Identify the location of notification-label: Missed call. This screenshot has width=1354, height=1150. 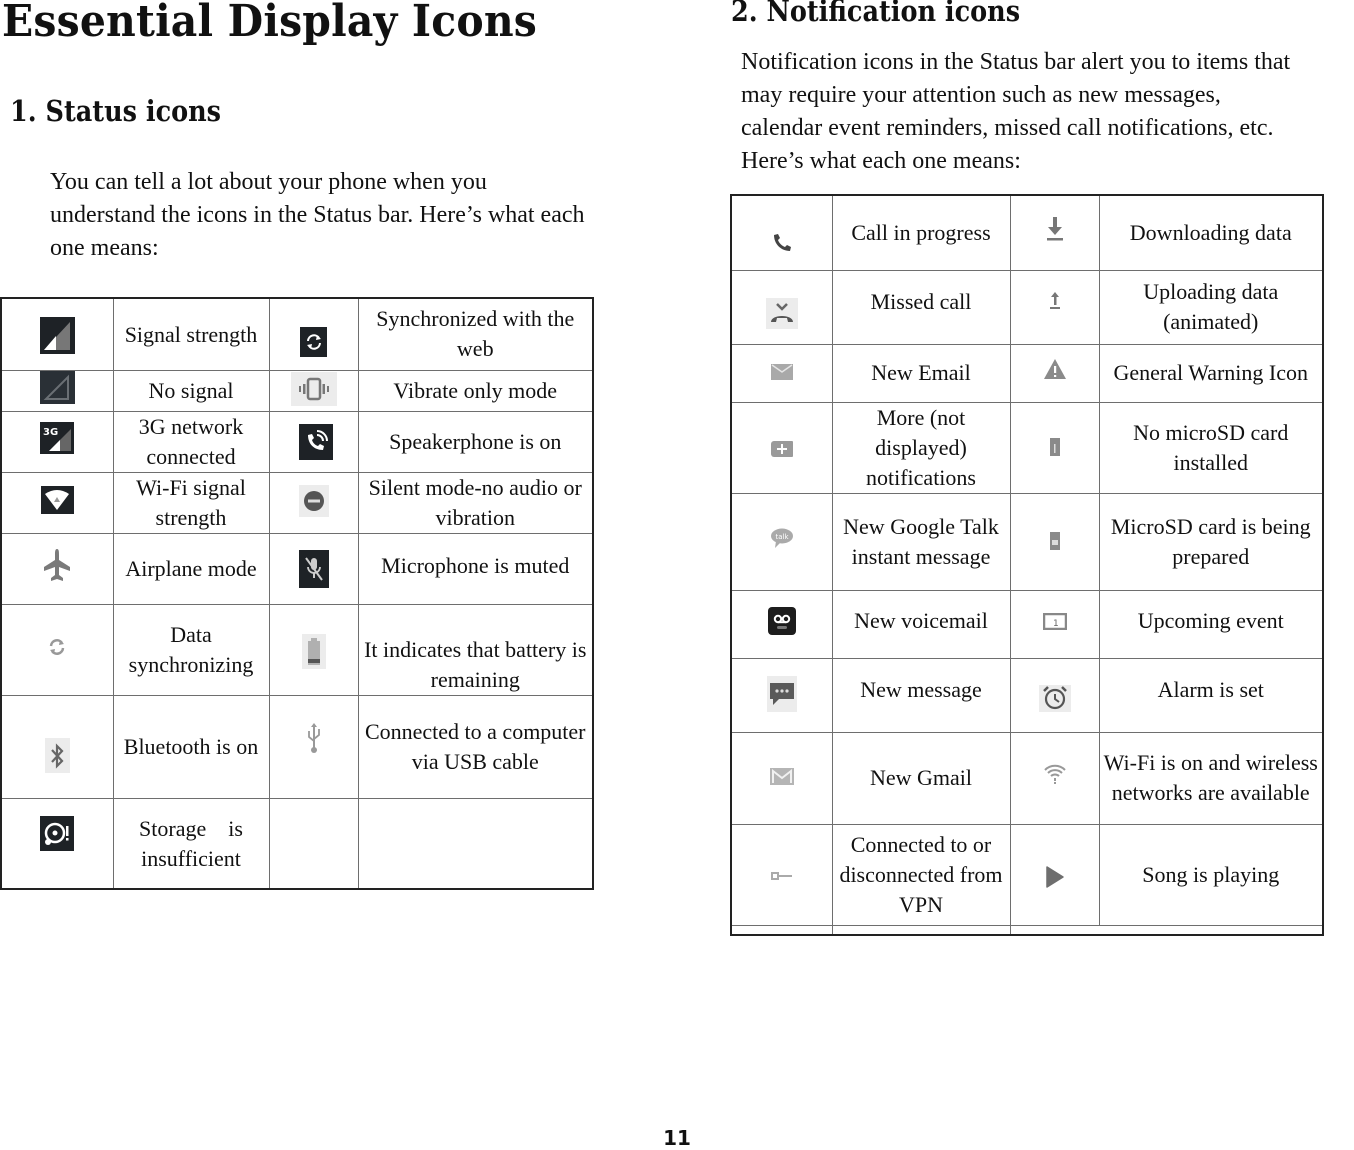
(921, 307).